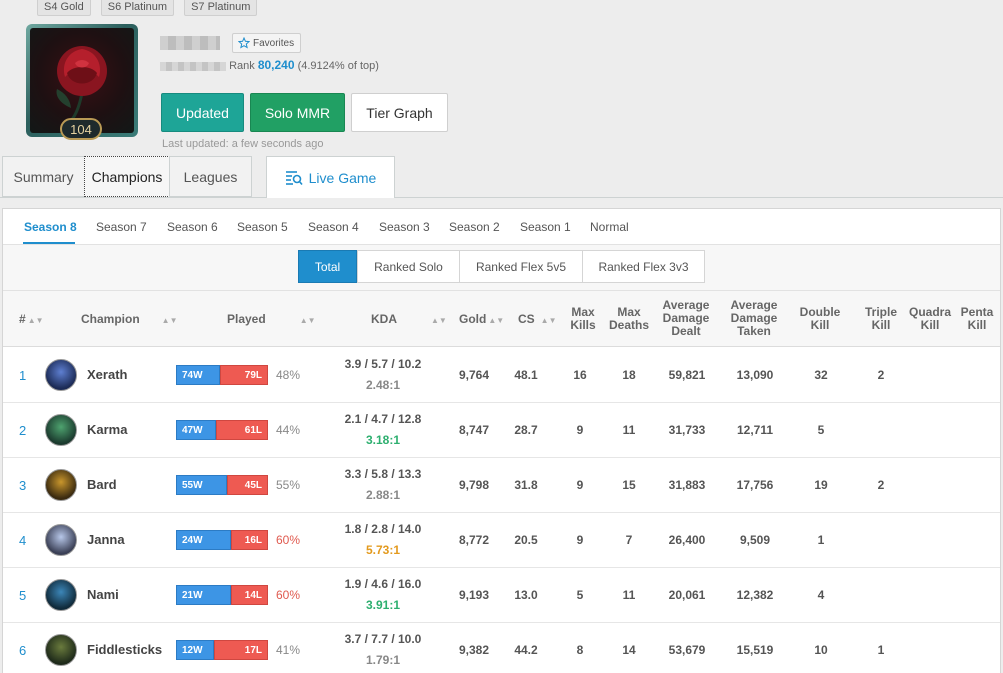  What do you see at coordinates (201, 485) in the screenshot?
I see `wins-segment: 55W` at bounding box center [201, 485].